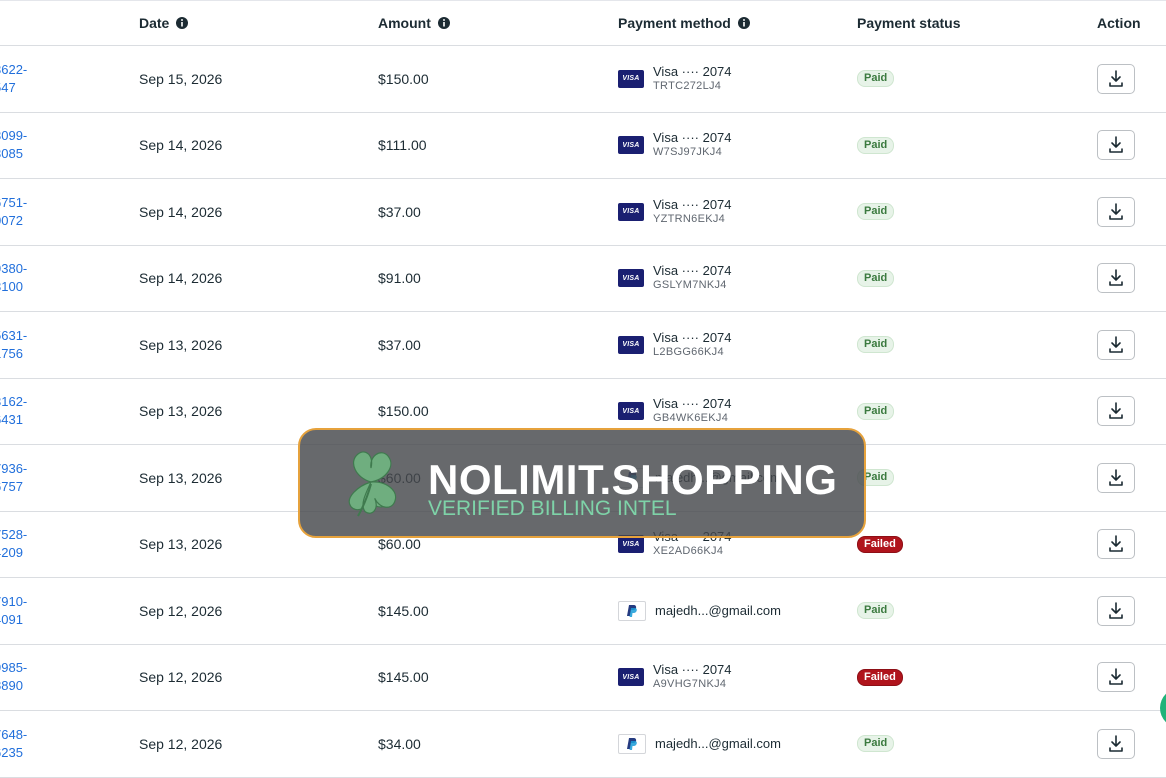 The height and width of the screenshot is (778, 1166). I want to click on payment-method-sub: YZTRN6EKJ4, so click(689, 218).